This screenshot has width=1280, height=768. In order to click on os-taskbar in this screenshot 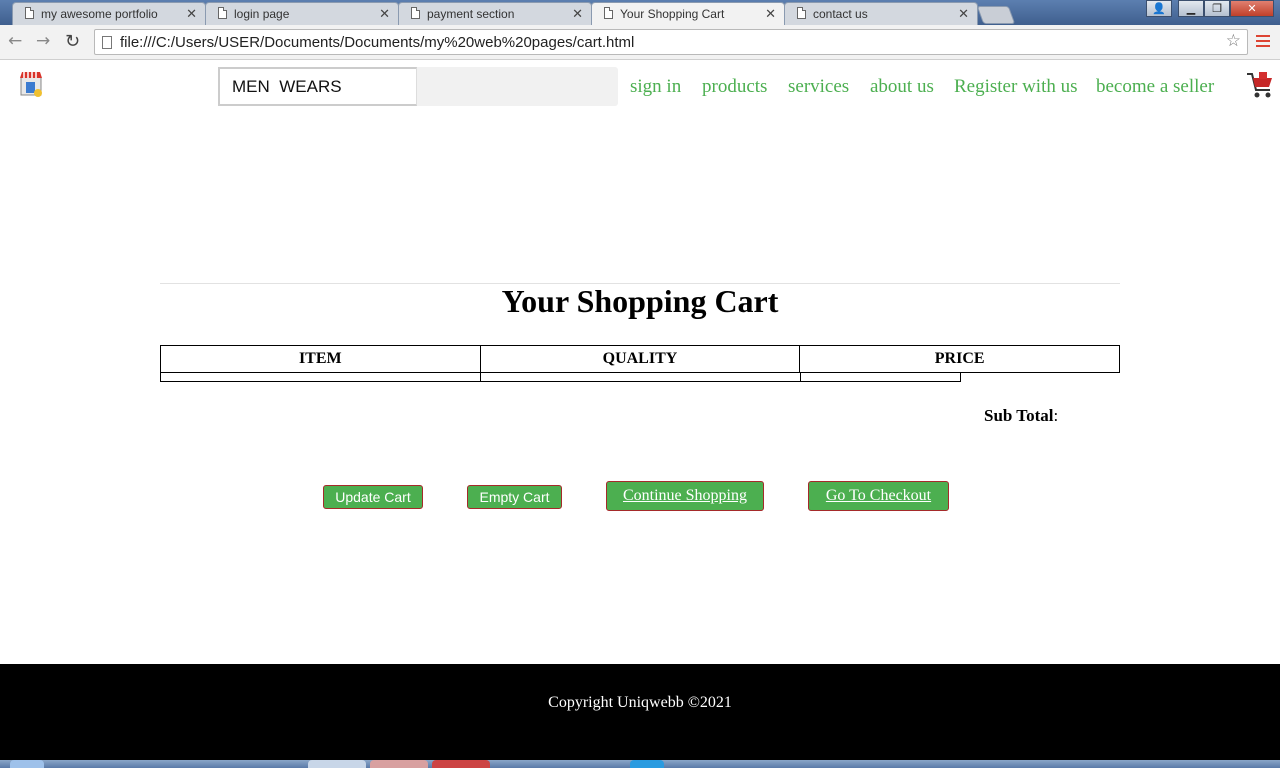, I will do `click(640, 764)`.